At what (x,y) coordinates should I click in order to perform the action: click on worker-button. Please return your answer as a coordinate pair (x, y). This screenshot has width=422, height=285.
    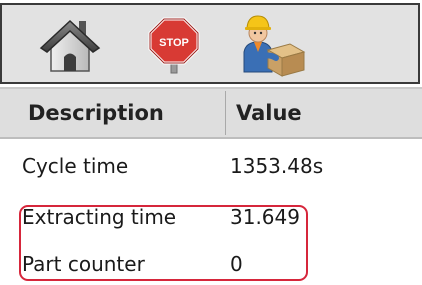
    Looking at the image, I should click on (270, 45).